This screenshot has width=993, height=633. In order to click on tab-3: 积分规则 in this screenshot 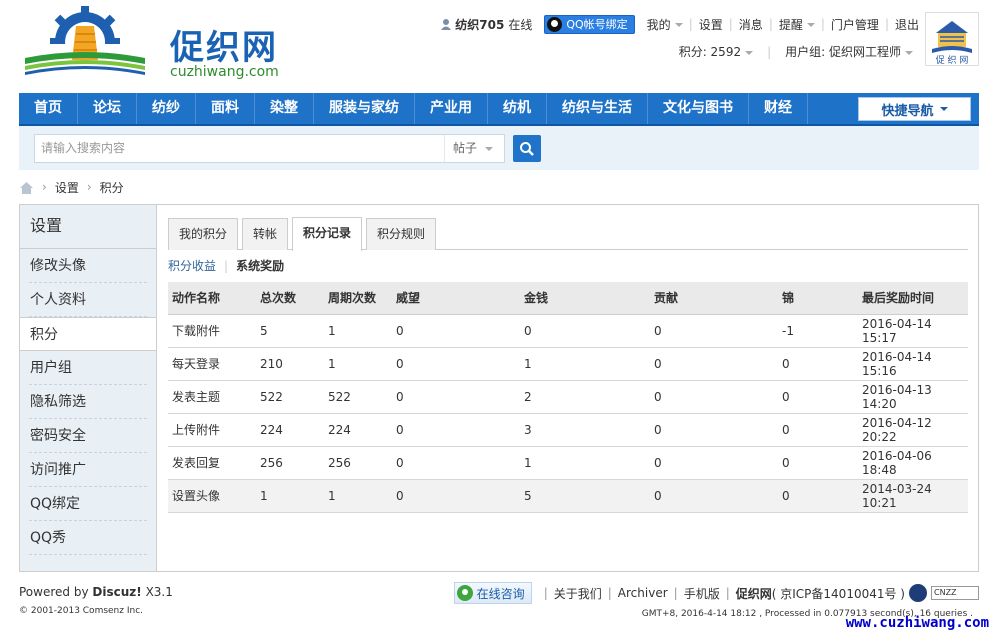, I will do `click(401, 234)`.